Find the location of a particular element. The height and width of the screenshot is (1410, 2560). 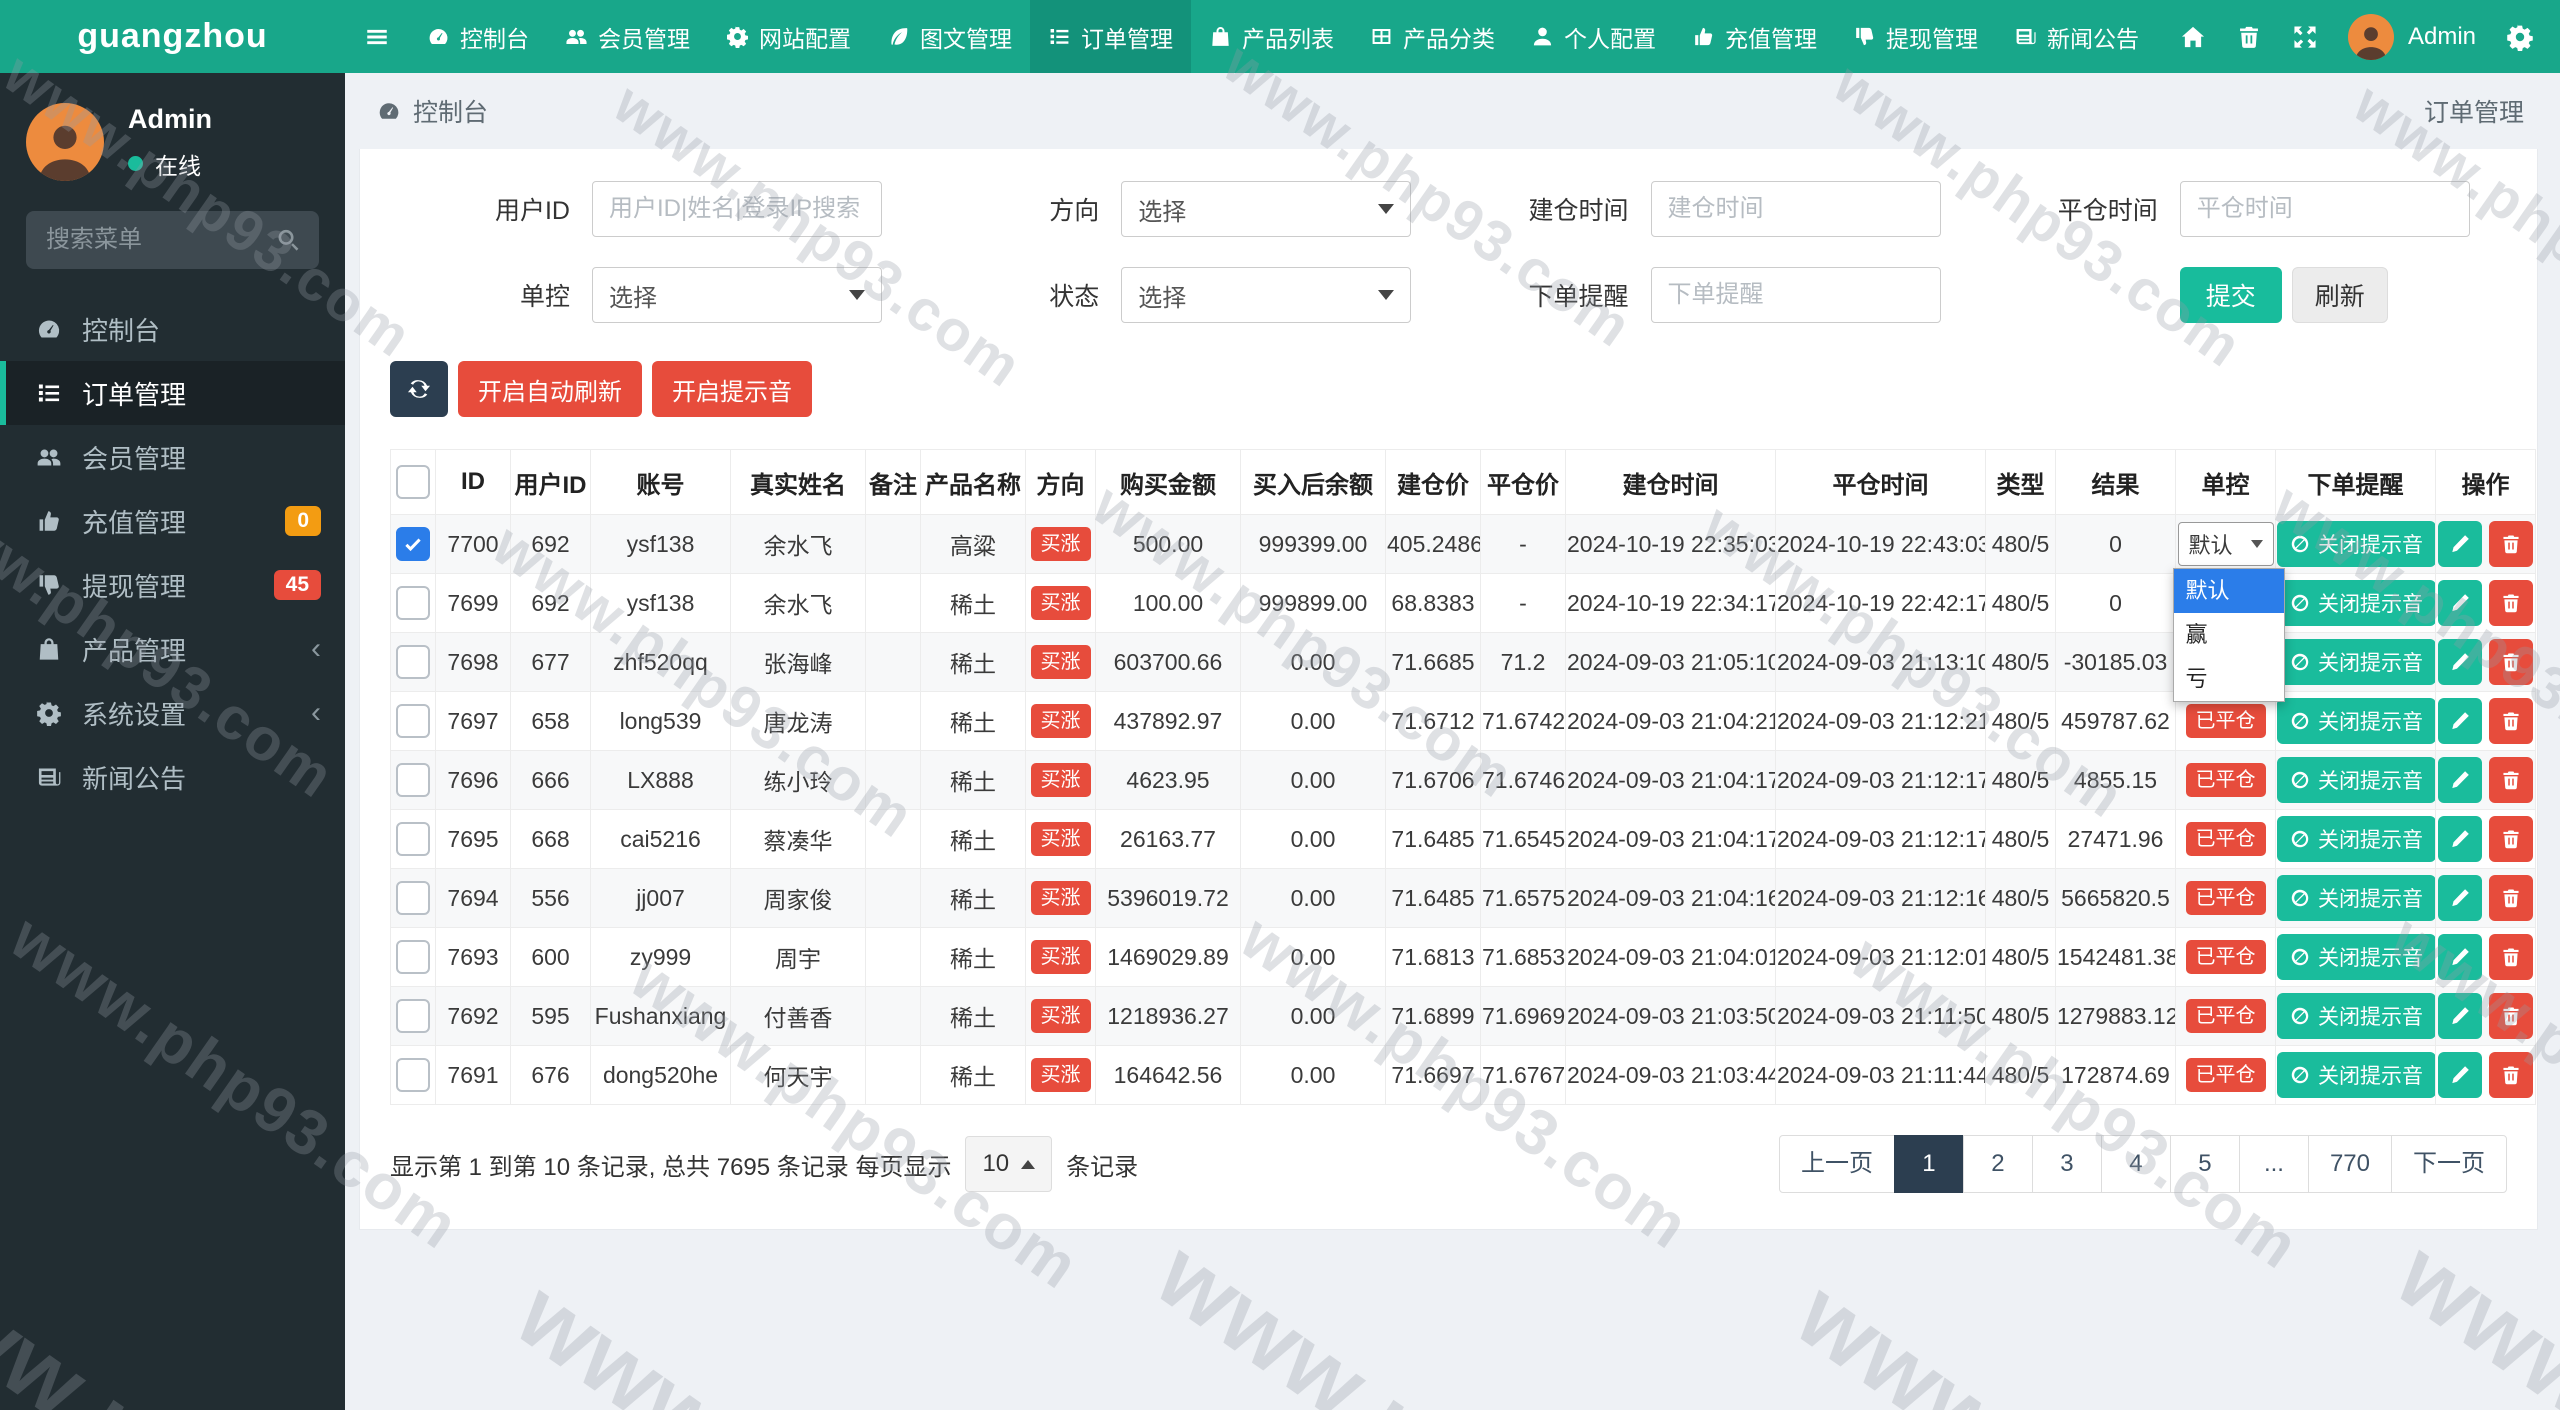

sidebar-item-thumbs-down: 提现管理 45 is located at coordinates (172, 585).